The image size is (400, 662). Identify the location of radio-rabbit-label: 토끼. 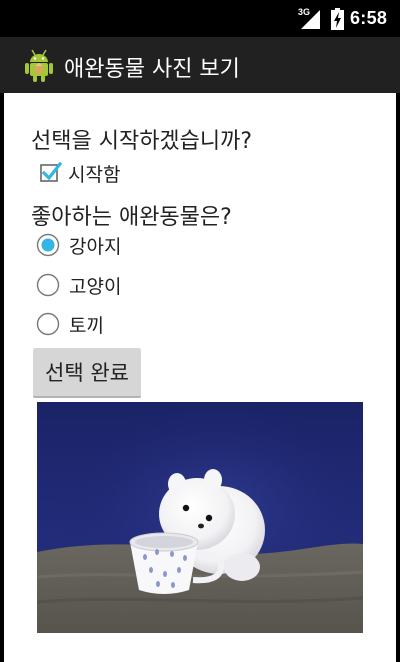
(86, 325).